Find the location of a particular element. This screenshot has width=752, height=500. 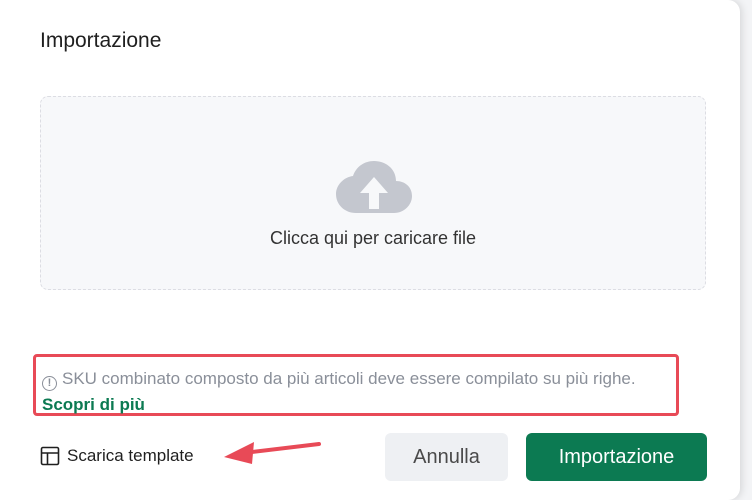

dialog-title: Importazione is located at coordinates (101, 40).